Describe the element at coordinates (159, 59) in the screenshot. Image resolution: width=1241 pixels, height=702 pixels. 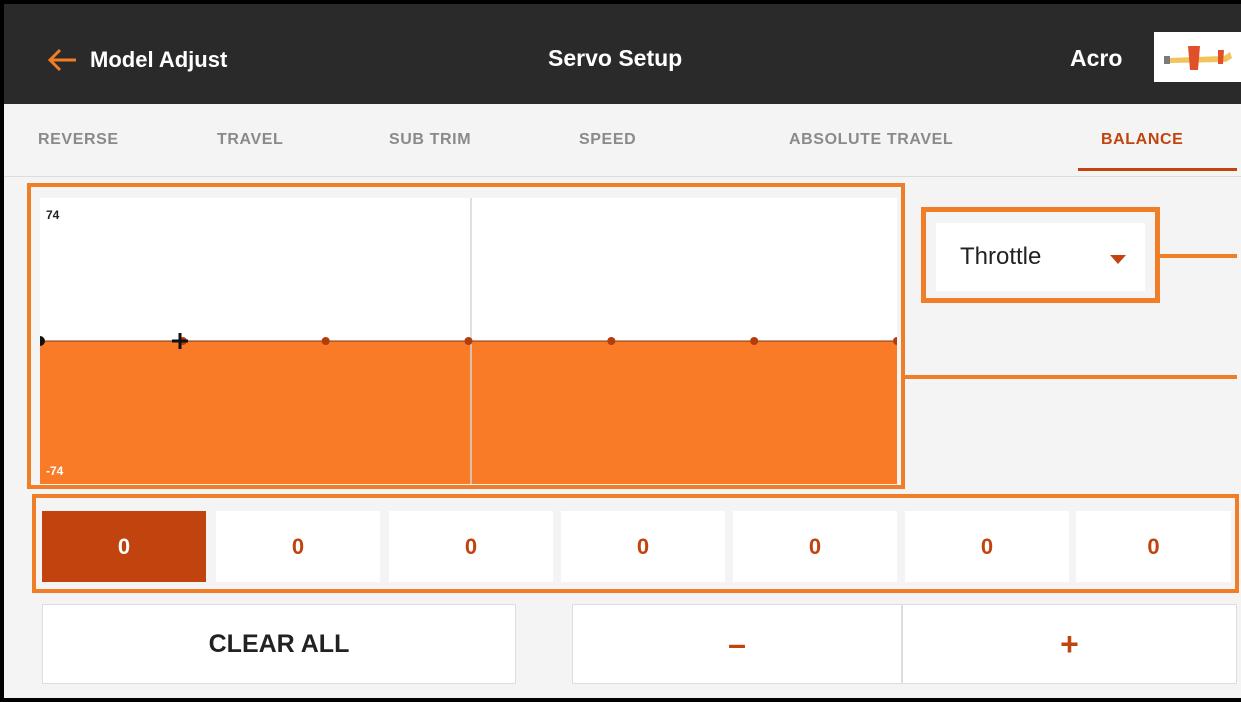
I see `back-label: Model Adjust` at that location.